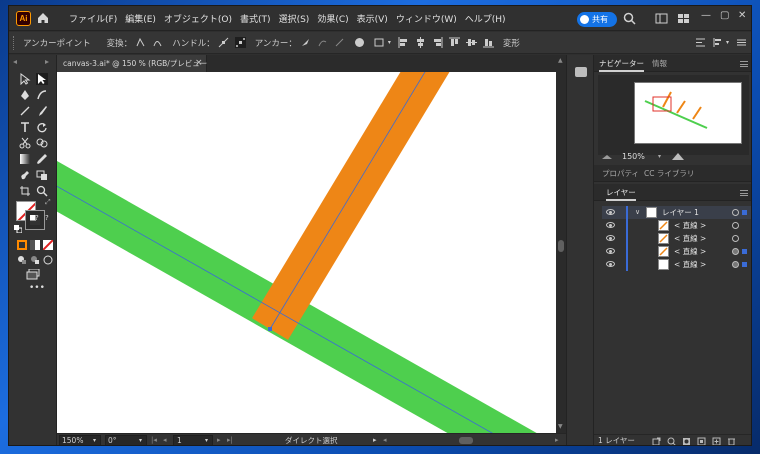 The height and width of the screenshot is (454, 760). What do you see at coordinates (140, 42) in the screenshot?
I see `convert-corner-icon` at bounding box center [140, 42].